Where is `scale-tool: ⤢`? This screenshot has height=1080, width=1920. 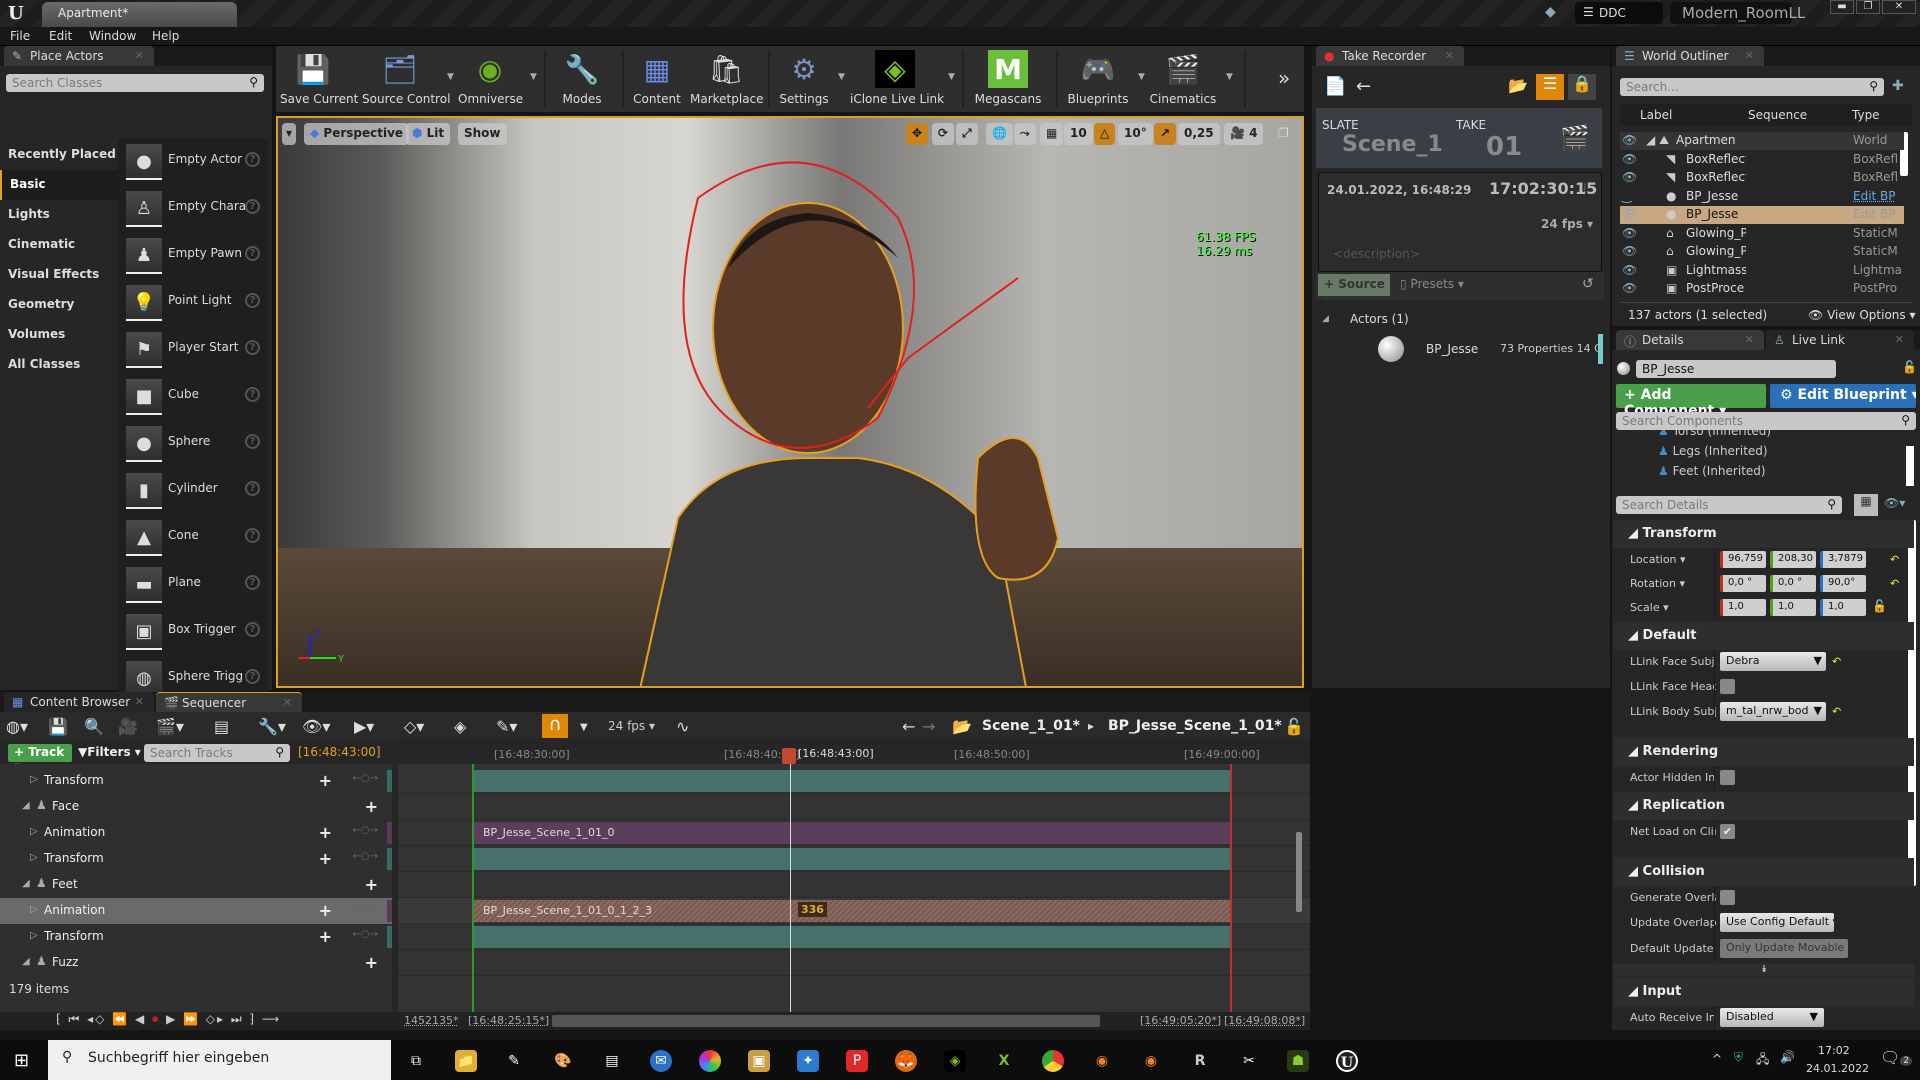
scale-tool: ⤢ is located at coordinates (967, 134).